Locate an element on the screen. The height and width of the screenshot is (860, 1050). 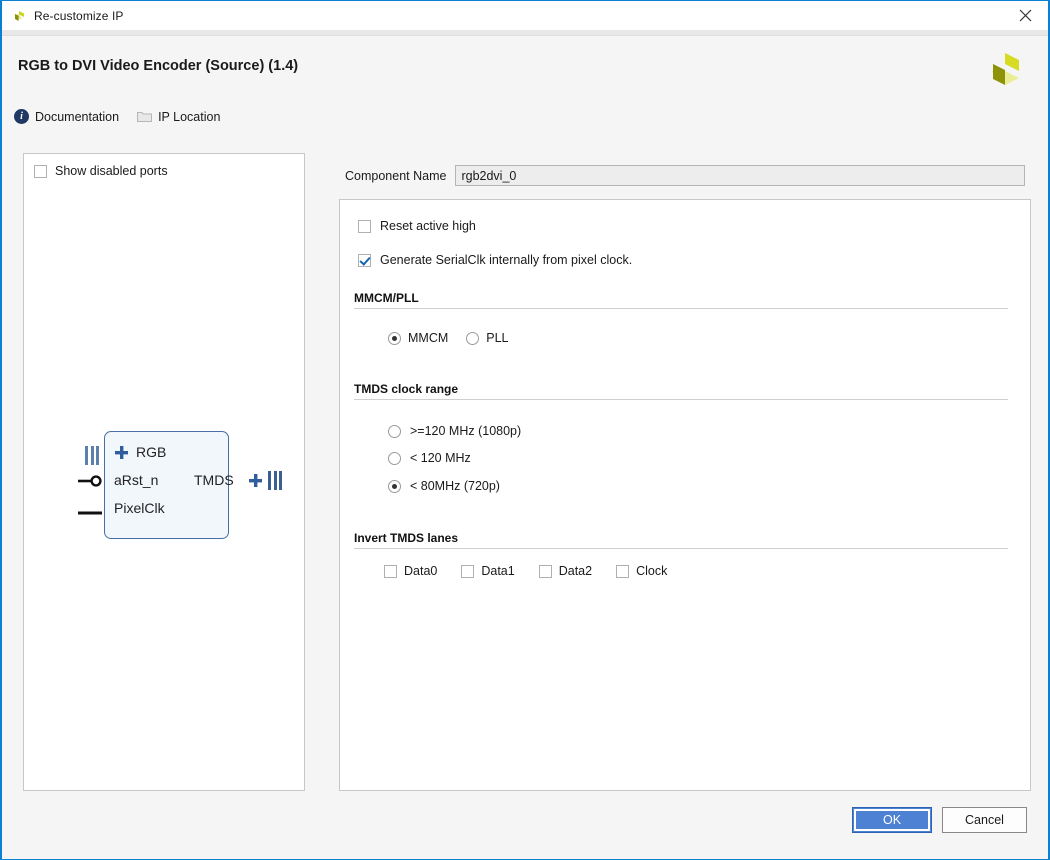
radio-pll: PLL is located at coordinates (487, 338).